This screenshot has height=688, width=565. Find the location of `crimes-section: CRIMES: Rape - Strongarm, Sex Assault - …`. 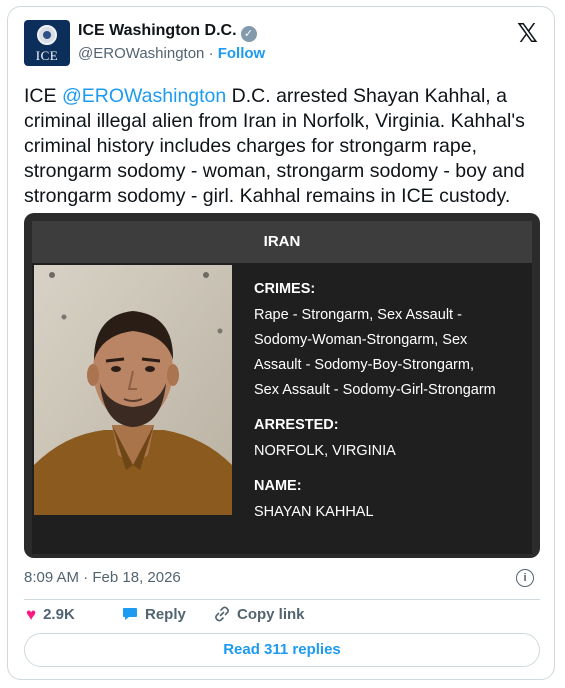

crimes-section: CRIMES: Rape - Strongarm, Sex Assault - … is located at coordinates (389, 342).